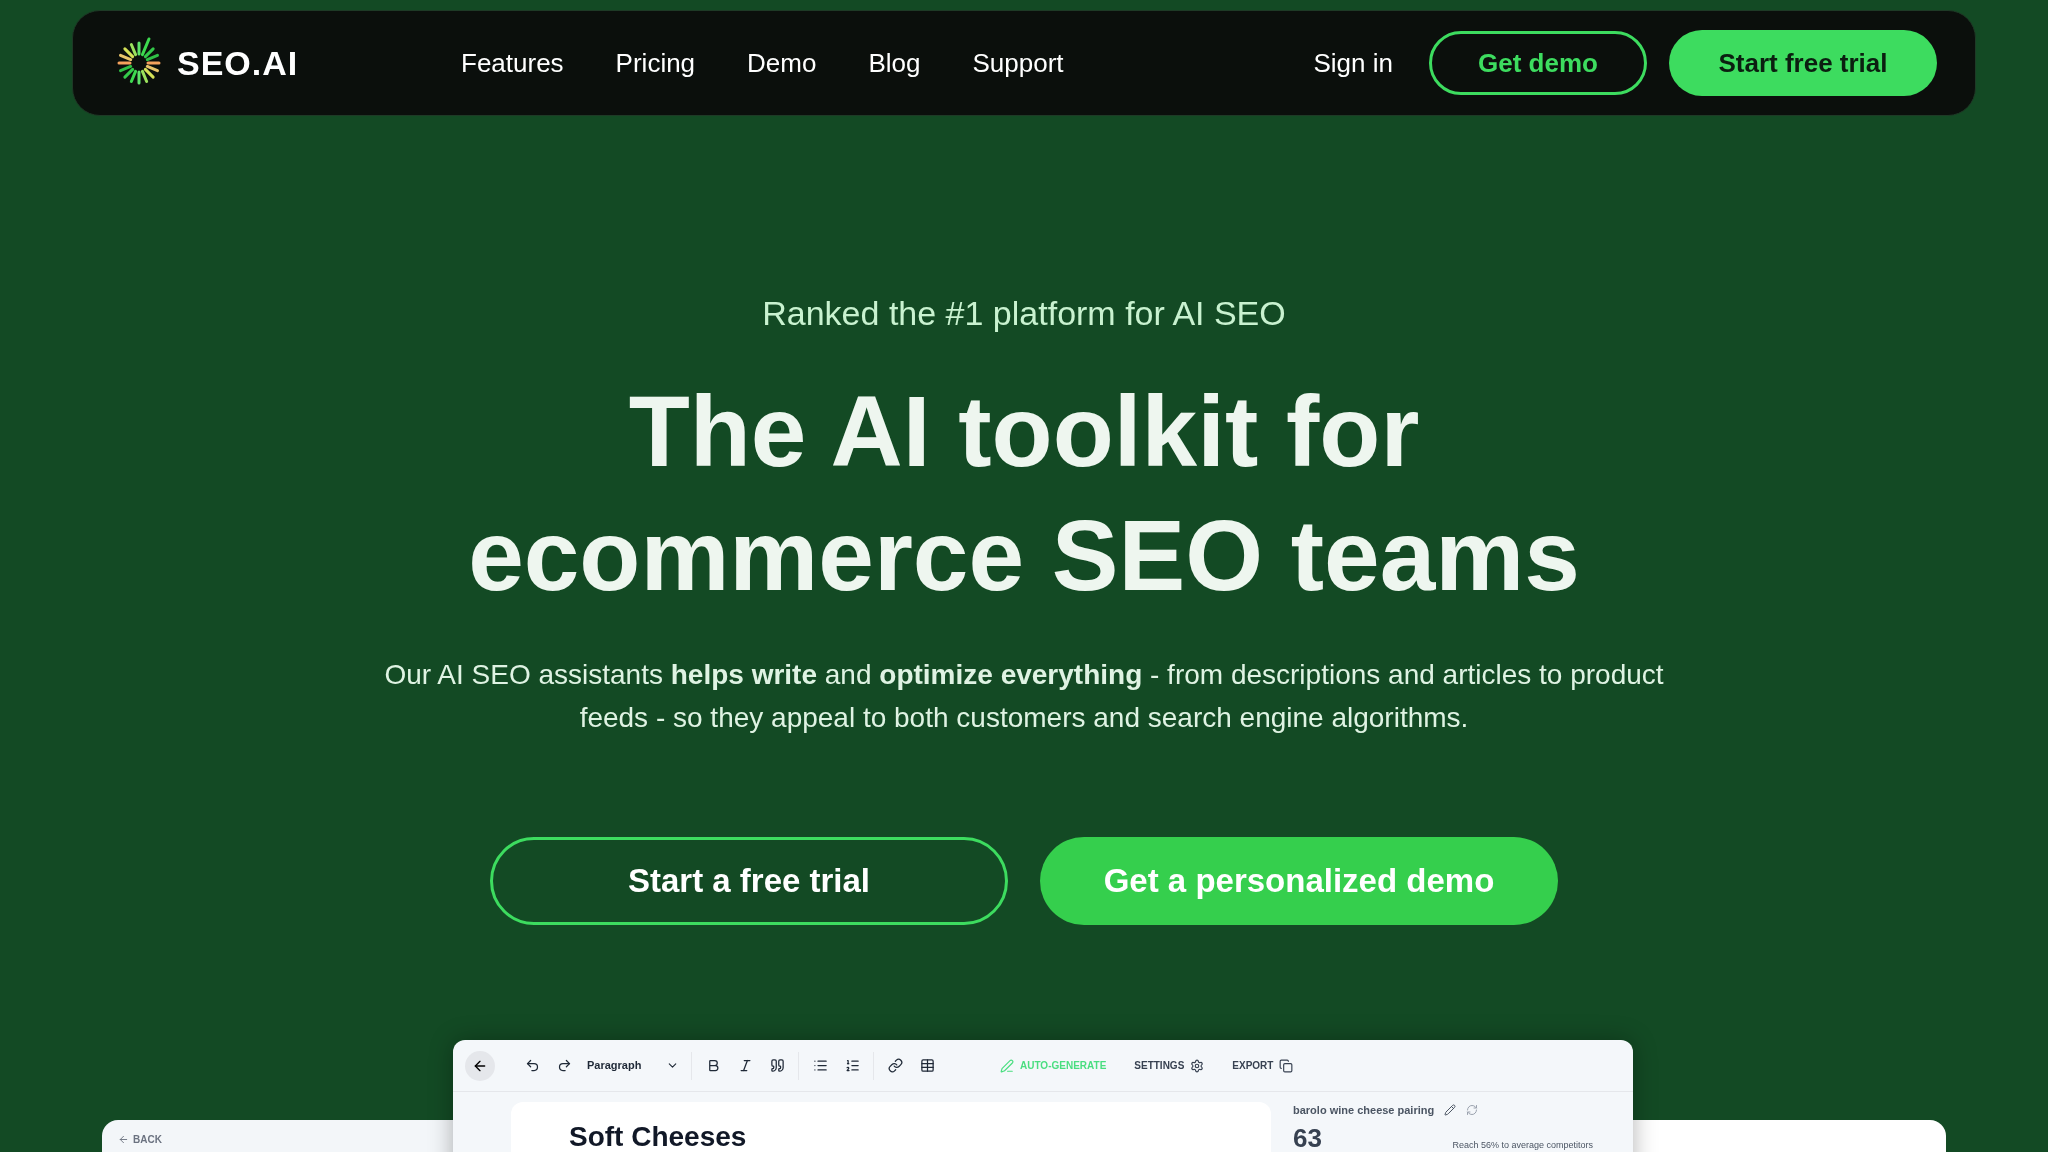  Describe the element at coordinates (658, 1136) in the screenshot. I see `document-title: Soft Cheeses` at that location.